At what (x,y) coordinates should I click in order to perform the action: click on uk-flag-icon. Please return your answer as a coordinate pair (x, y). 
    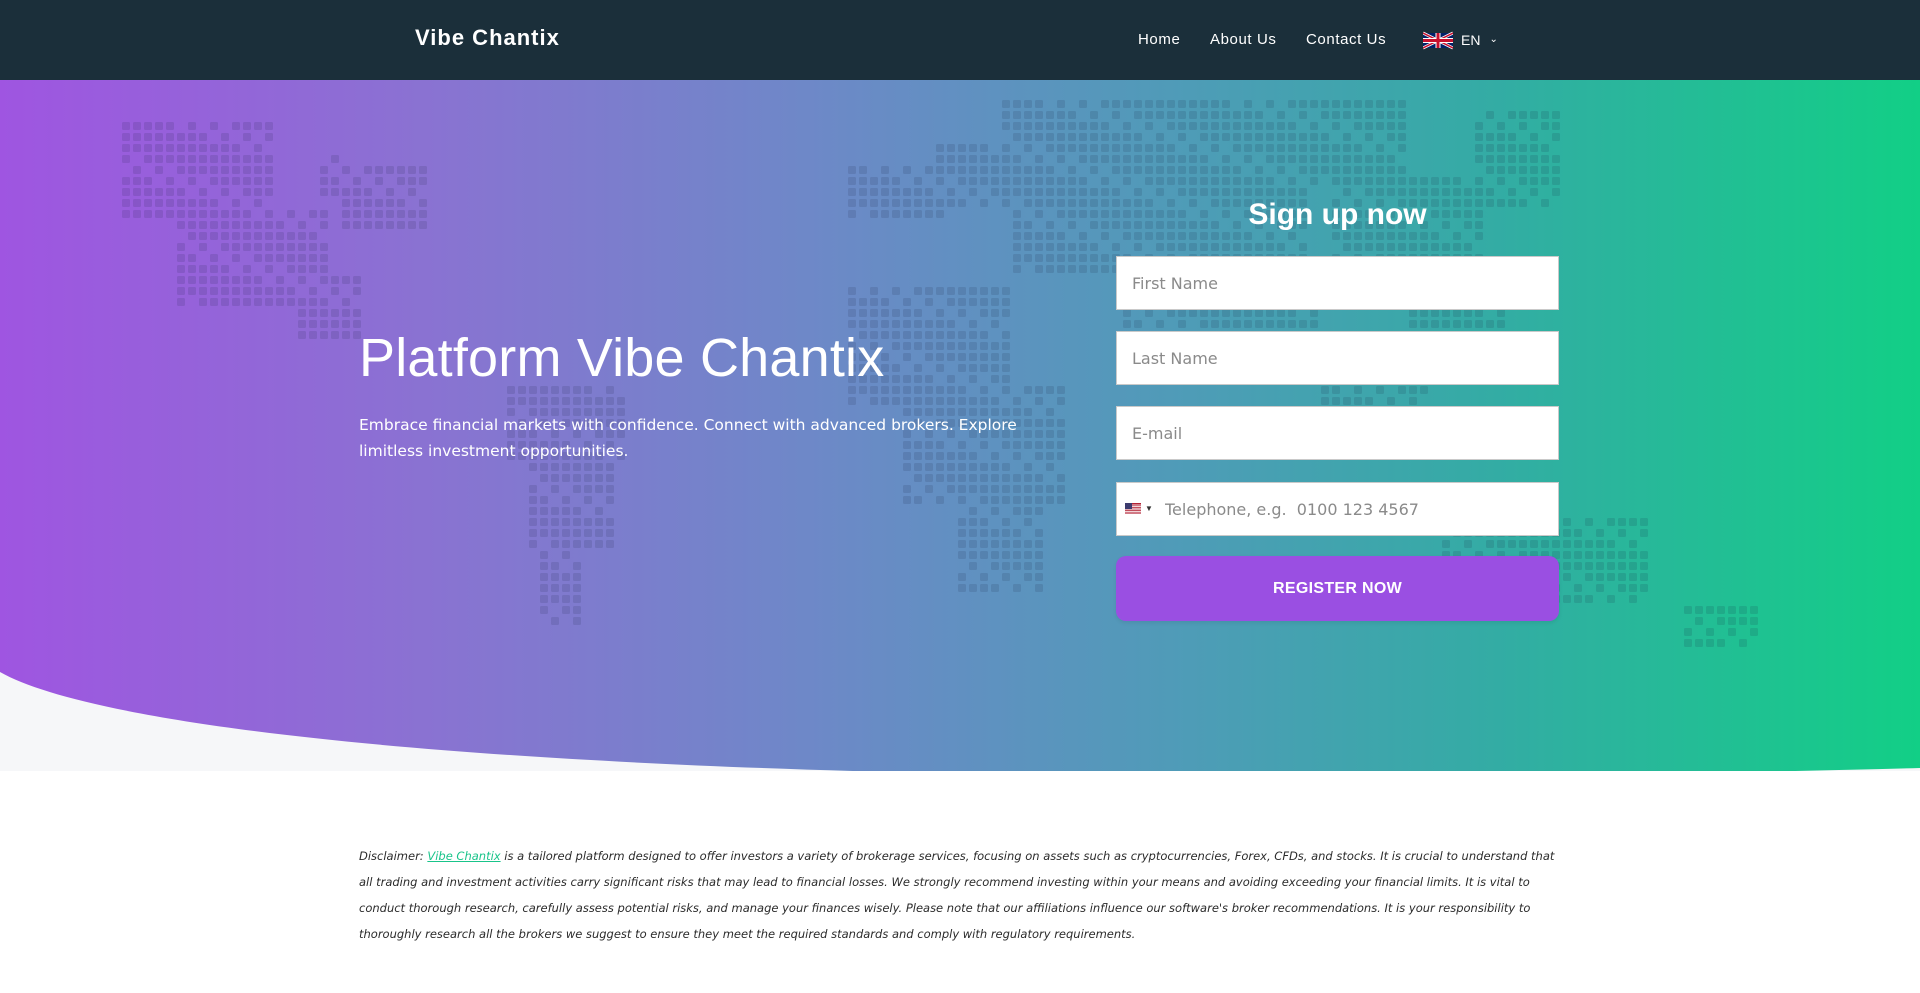
    Looking at the image, I should click on (1438, 40).